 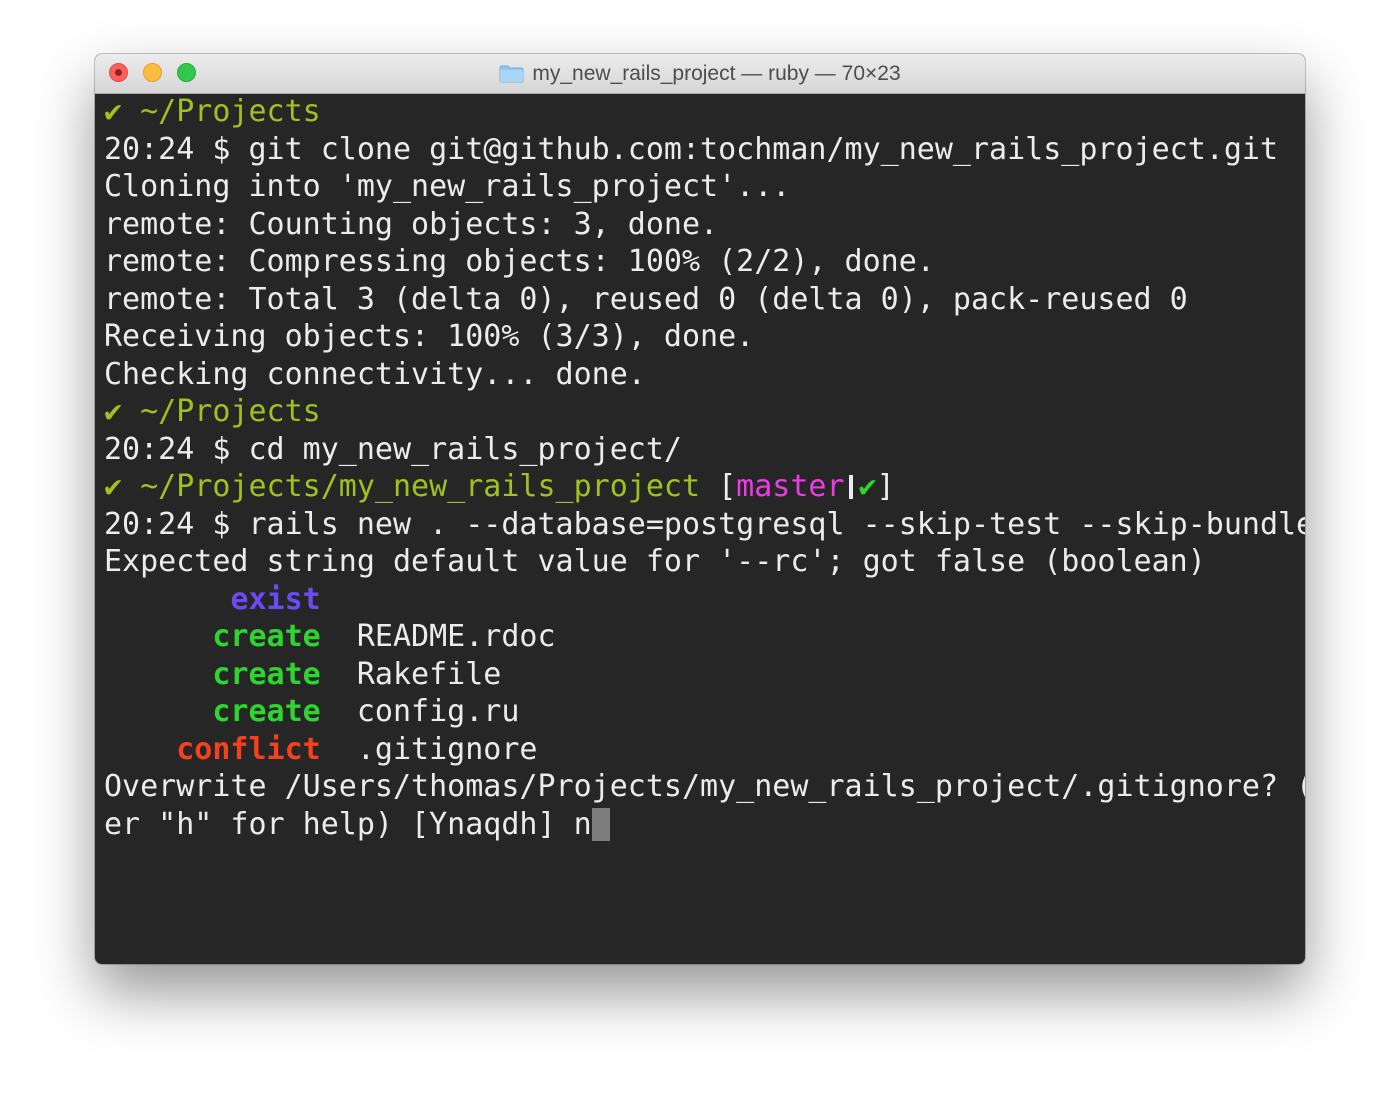 What do you see at coordinates (438, 711) in the screenshot?
I see `file-name: config.ru` at bounding box center [438, 711].